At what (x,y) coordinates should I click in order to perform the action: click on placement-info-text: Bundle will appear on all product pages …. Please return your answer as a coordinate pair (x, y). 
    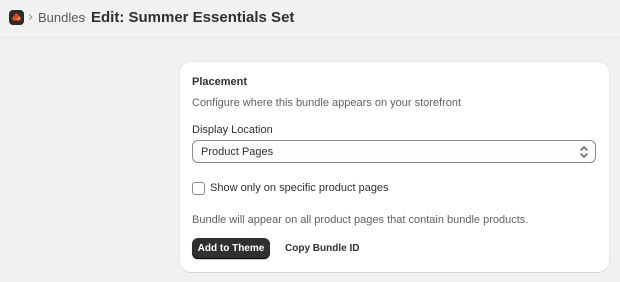
    Looking at the image, I should click on (360, 220).